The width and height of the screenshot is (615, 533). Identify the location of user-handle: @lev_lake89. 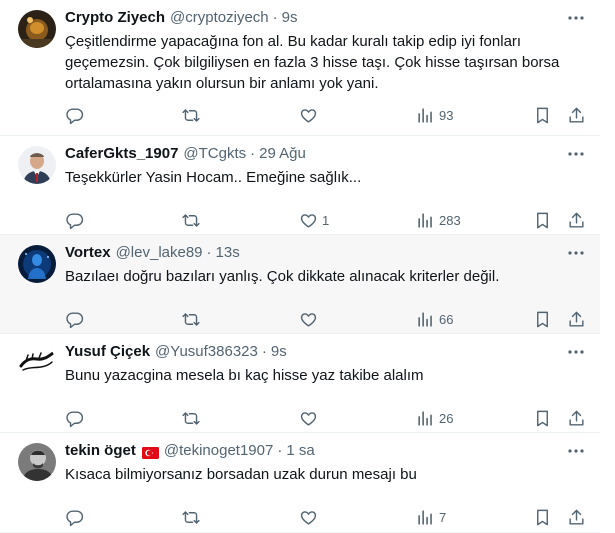
(159, 253).